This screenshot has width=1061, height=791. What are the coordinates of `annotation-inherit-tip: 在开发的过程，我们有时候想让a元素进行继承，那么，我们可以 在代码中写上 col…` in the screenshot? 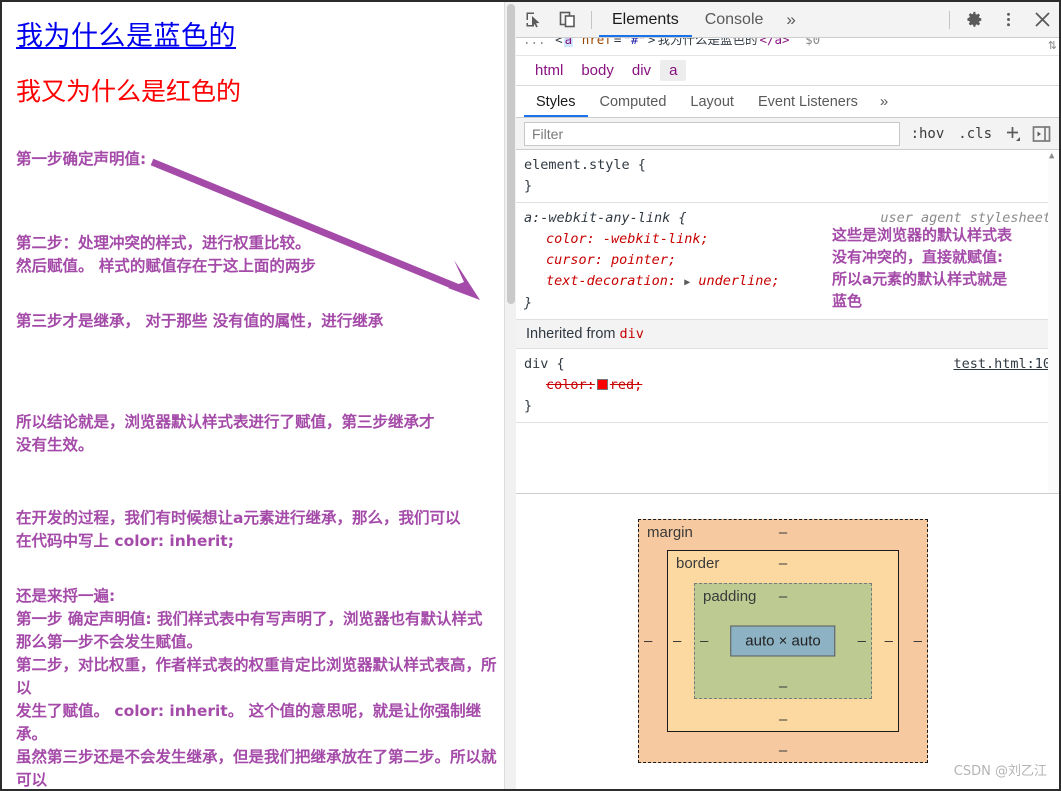 It's located at (238, 529).